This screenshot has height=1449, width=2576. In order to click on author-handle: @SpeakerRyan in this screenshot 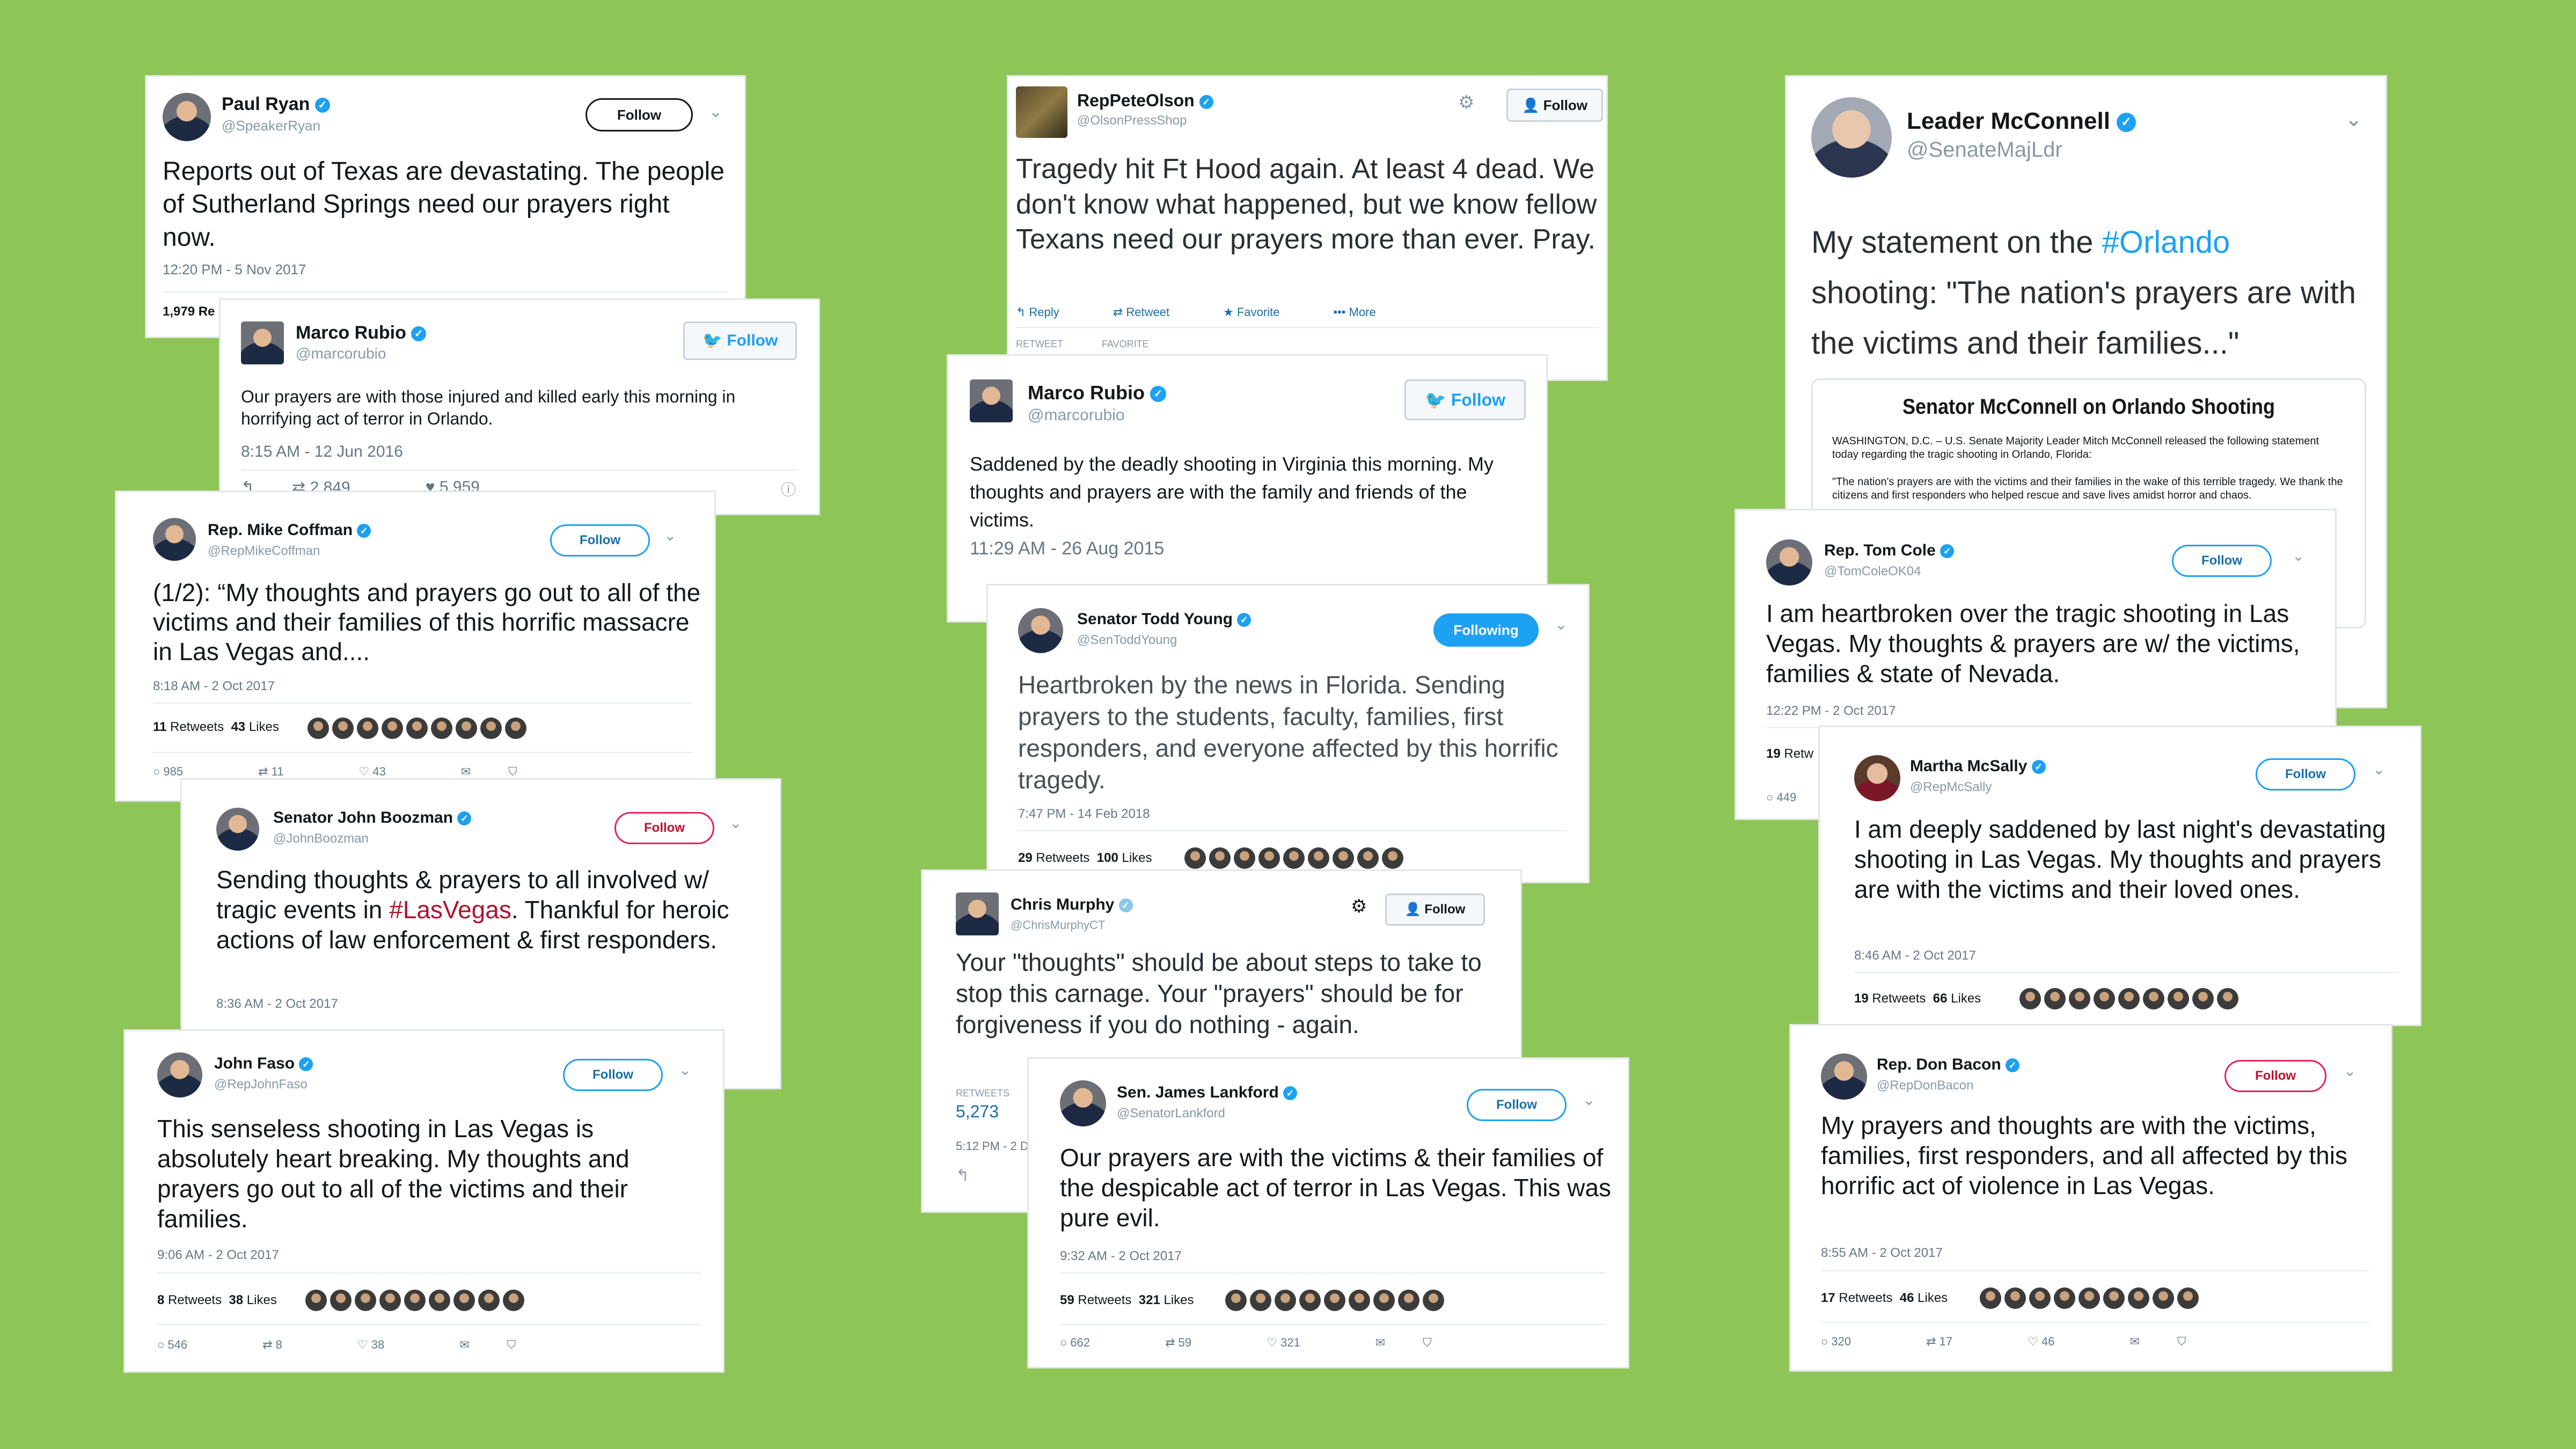, I will do `click(271, 126)`.